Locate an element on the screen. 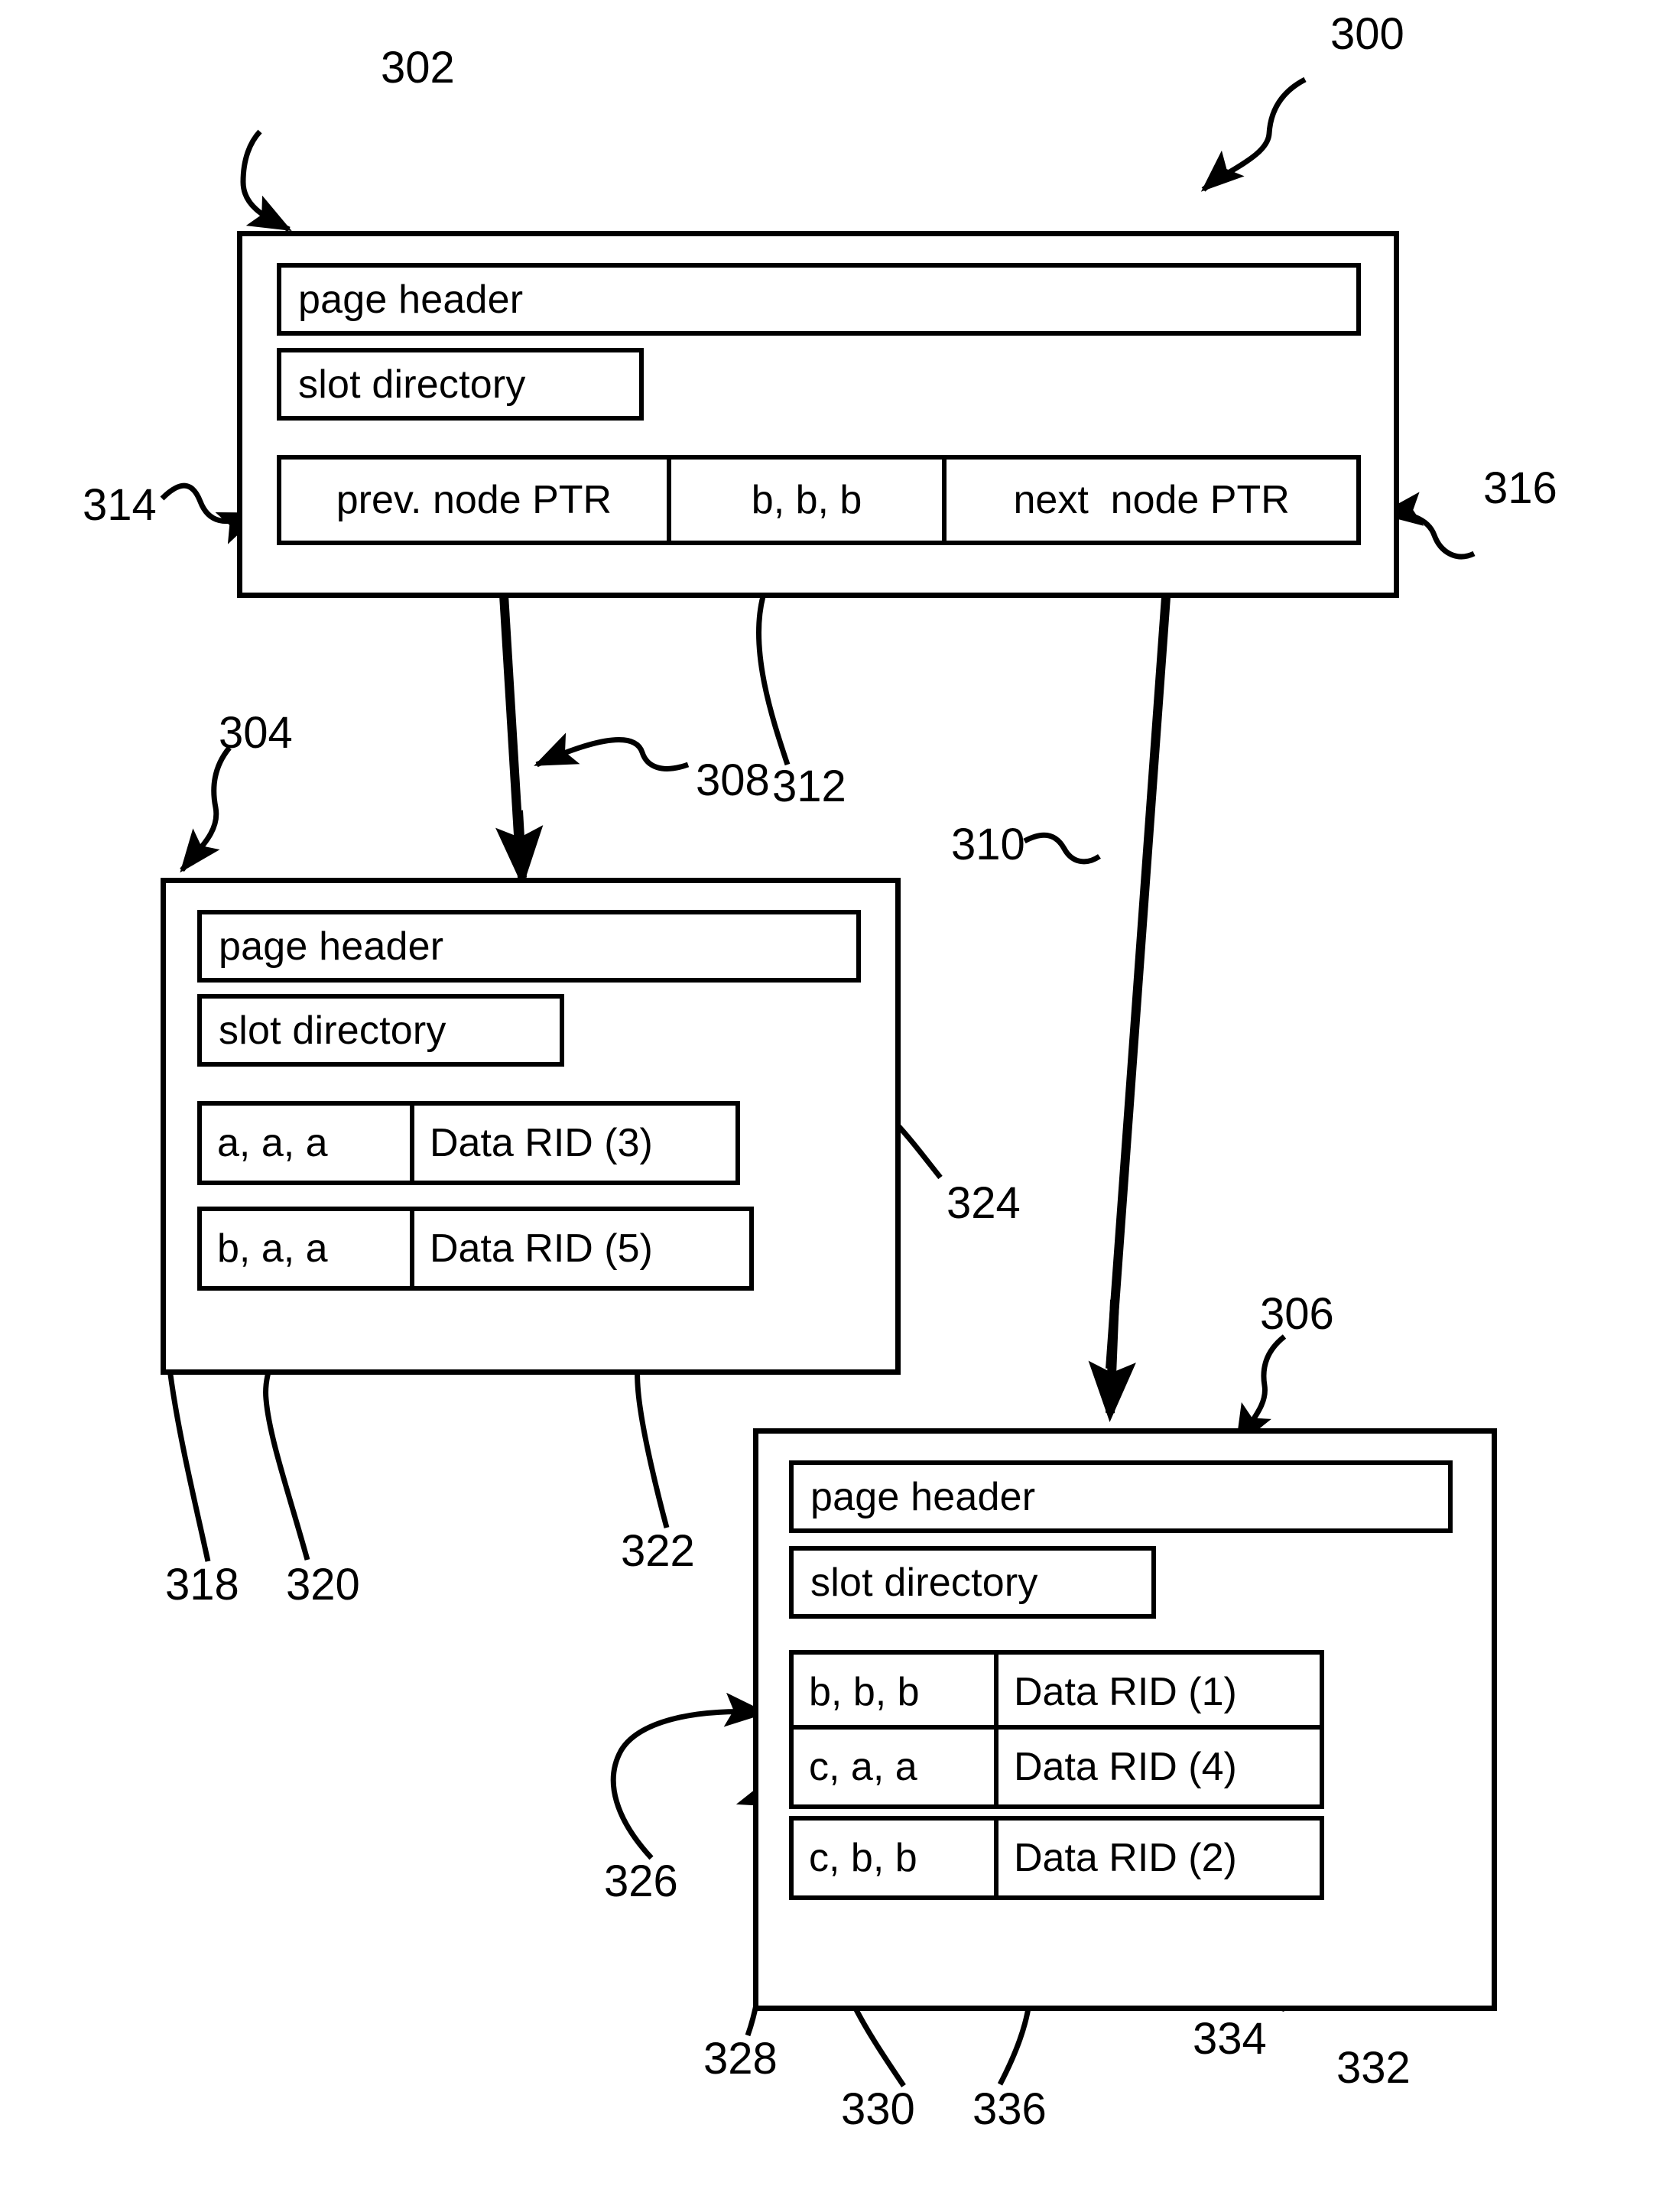 The height and width of the screenshot is (2212, 1669). right-leaf-record-row-3: c, b, b Data RID (2) is located at coordinates (1056, 1858).